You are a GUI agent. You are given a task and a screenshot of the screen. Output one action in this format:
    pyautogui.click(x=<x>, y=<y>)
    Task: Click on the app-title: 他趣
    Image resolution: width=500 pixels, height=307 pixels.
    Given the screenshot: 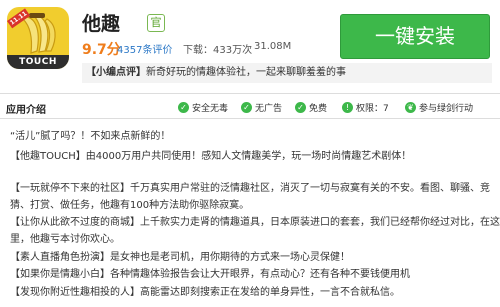 What is the action you would take?
    pyautogui.click(x=101, y=24)
    